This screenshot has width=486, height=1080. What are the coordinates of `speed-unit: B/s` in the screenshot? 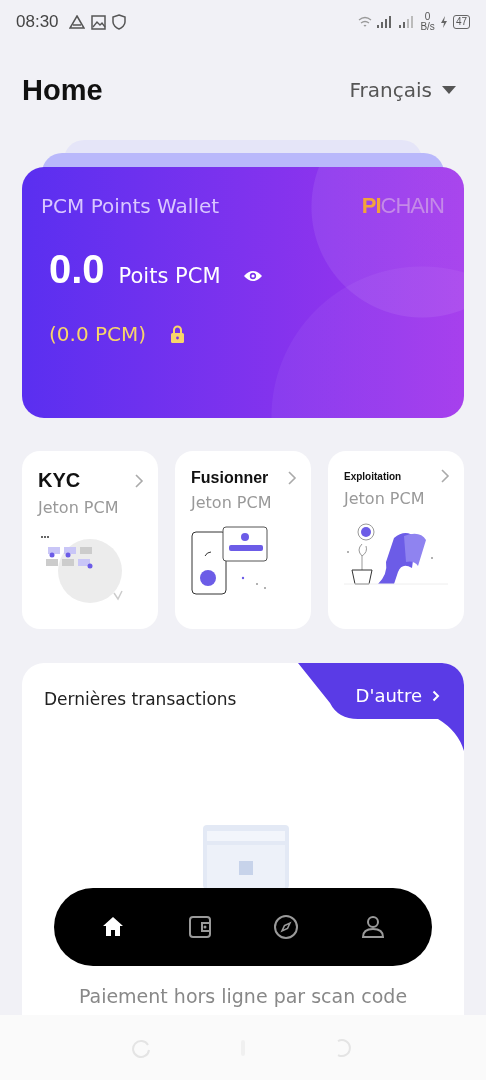 It's located at (427, 27).